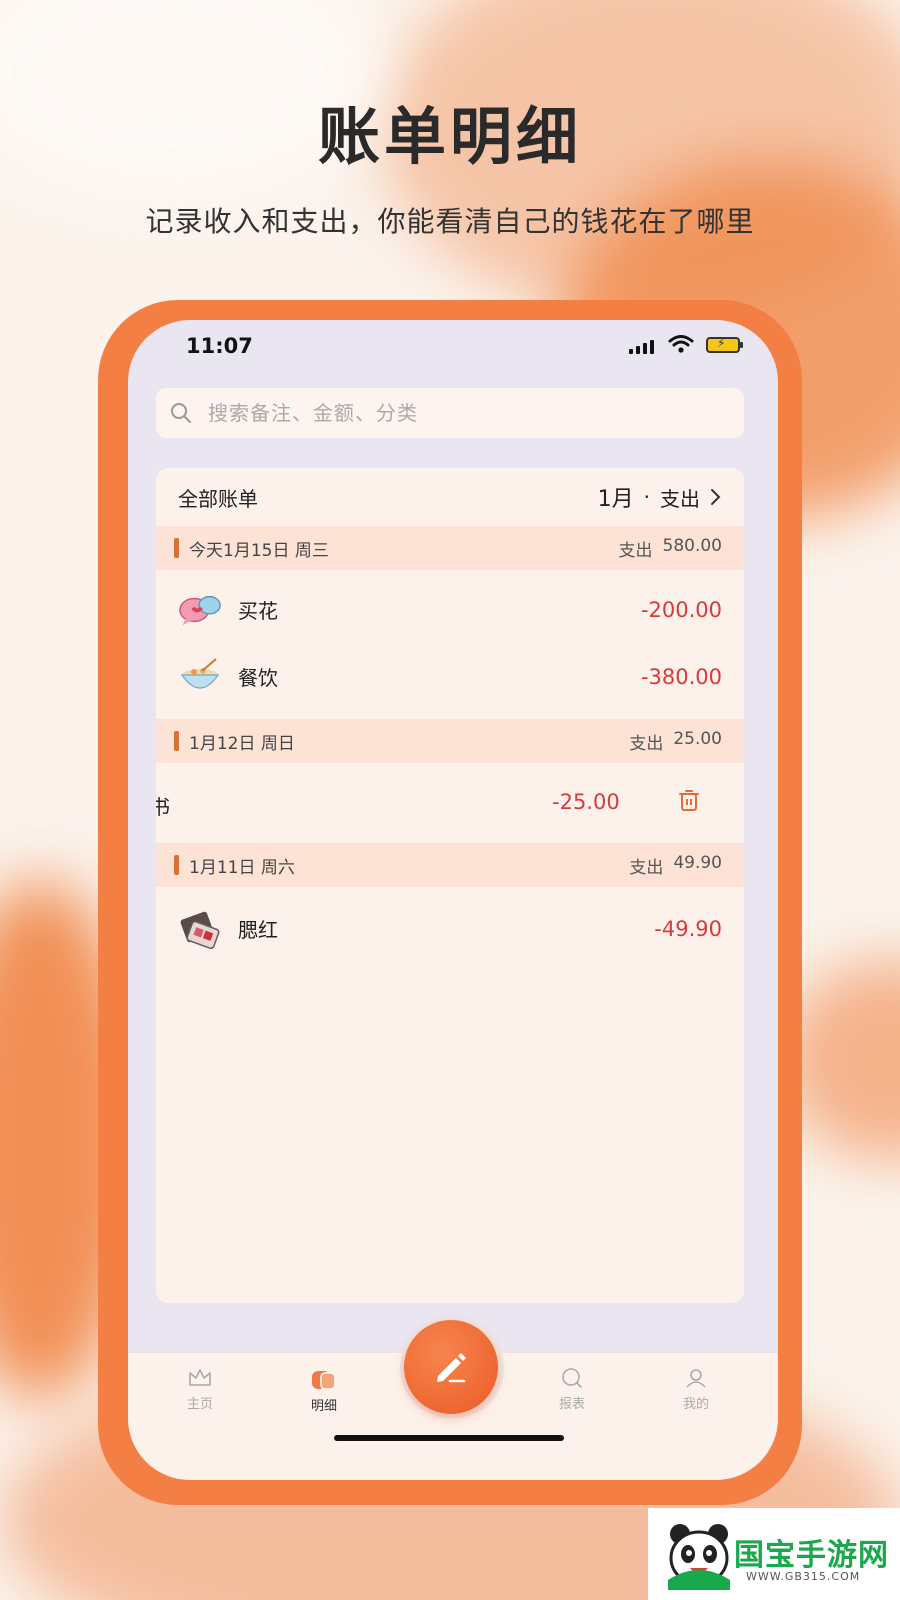  Describe the element at coordinates (450, 803) in the screenshot. I see `bill-row-swiped: 书 -25.00` at that location.